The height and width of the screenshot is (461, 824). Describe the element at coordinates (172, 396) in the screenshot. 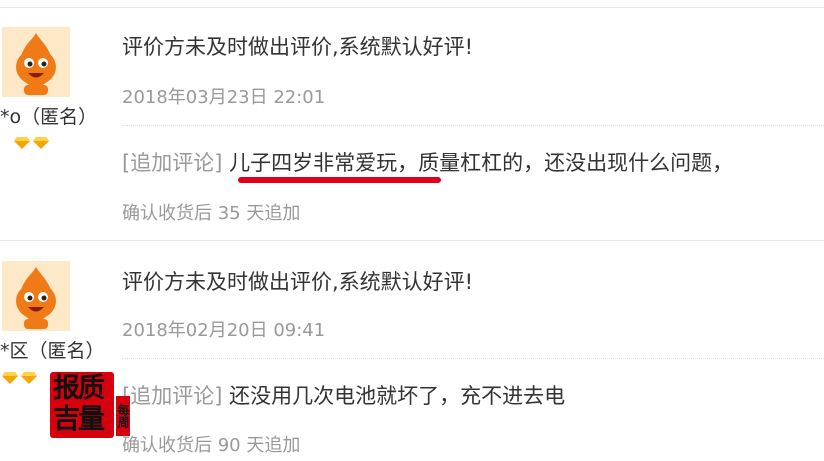

I see `append-tag: [追加评论]` at that location.